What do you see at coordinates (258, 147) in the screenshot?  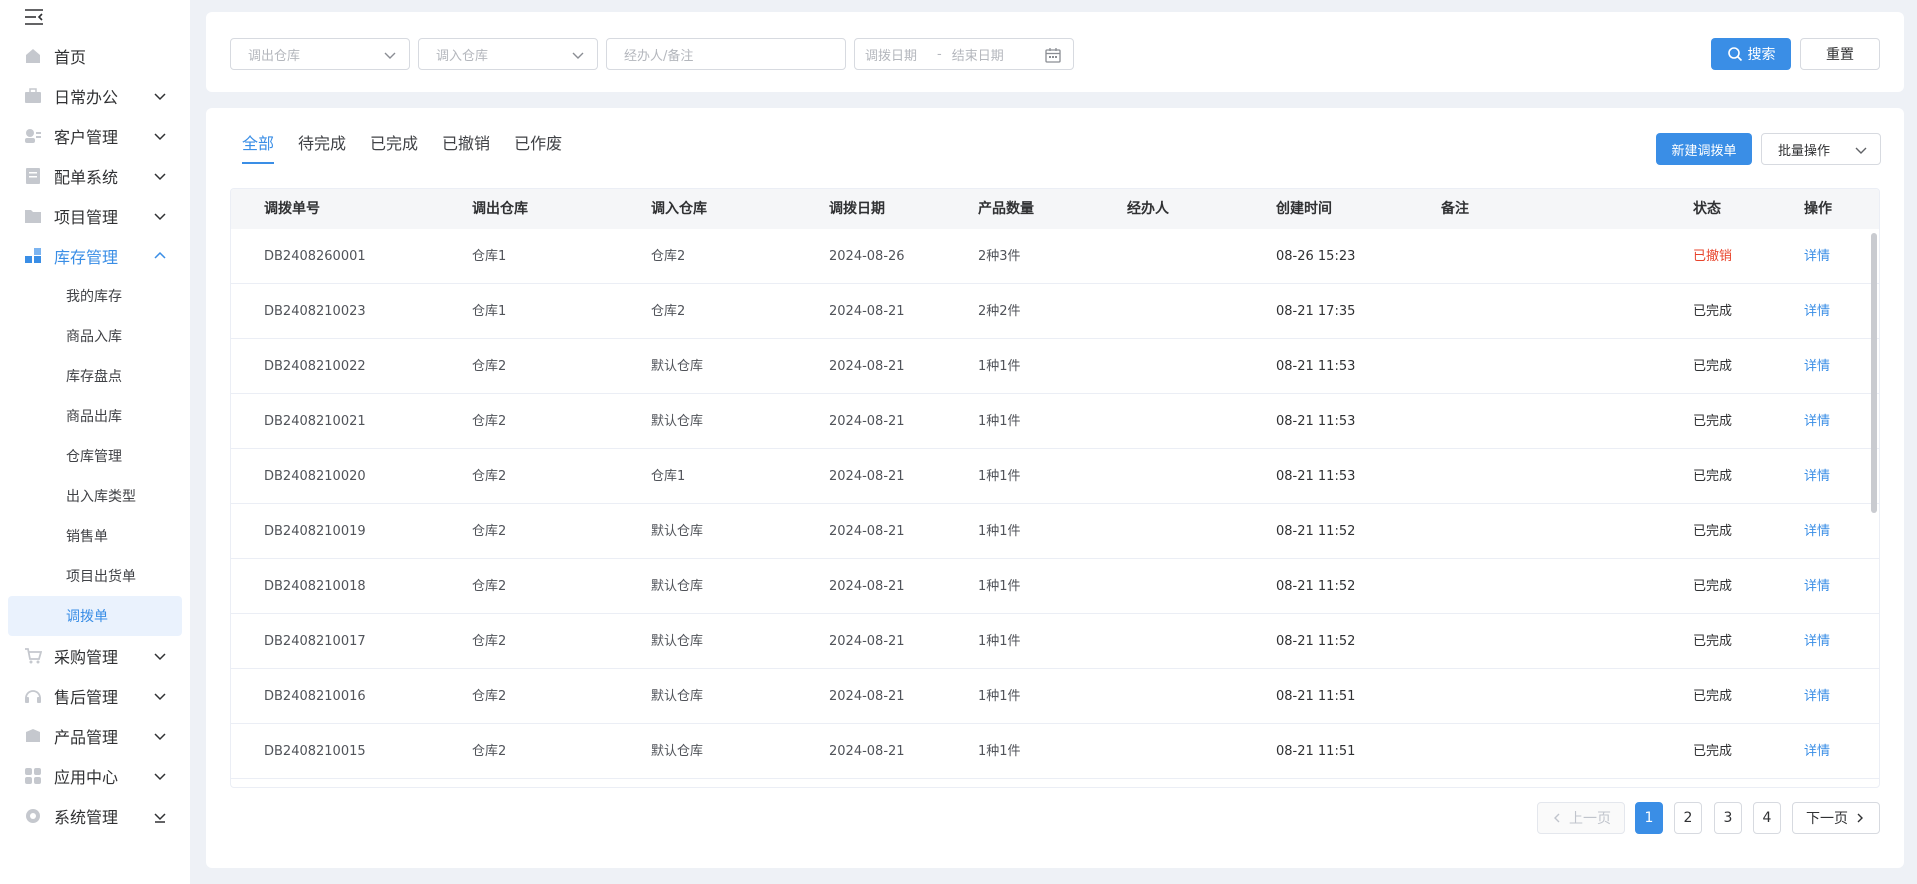 I see `tab-all: 全部` at bounding box center [258, 147].